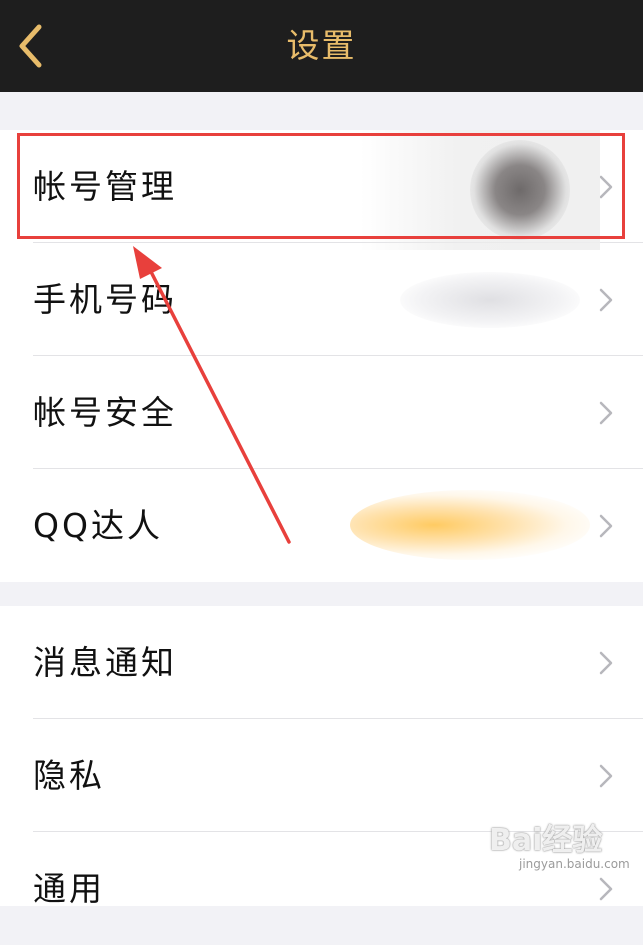  I want to click on navigation-bar: 设置, so click(321, 46).